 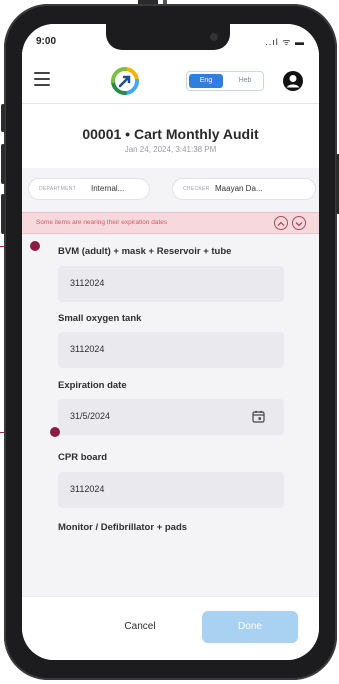 What do you see at coordinates (42, 79) in the screenshot?
I see `menu-icon` at bounding box center [42, 79].